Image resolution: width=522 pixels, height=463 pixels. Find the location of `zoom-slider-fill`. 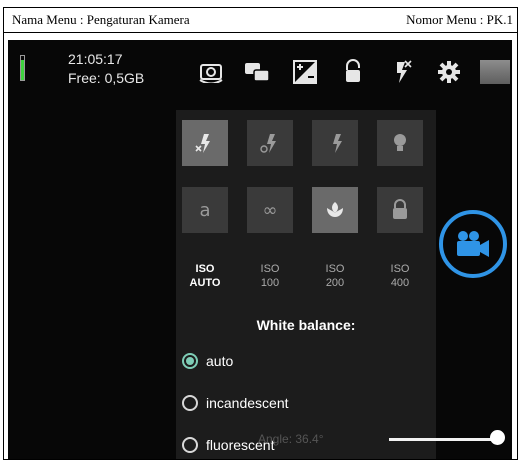

zoom-slider-fill is located at coordinates (443, 439).